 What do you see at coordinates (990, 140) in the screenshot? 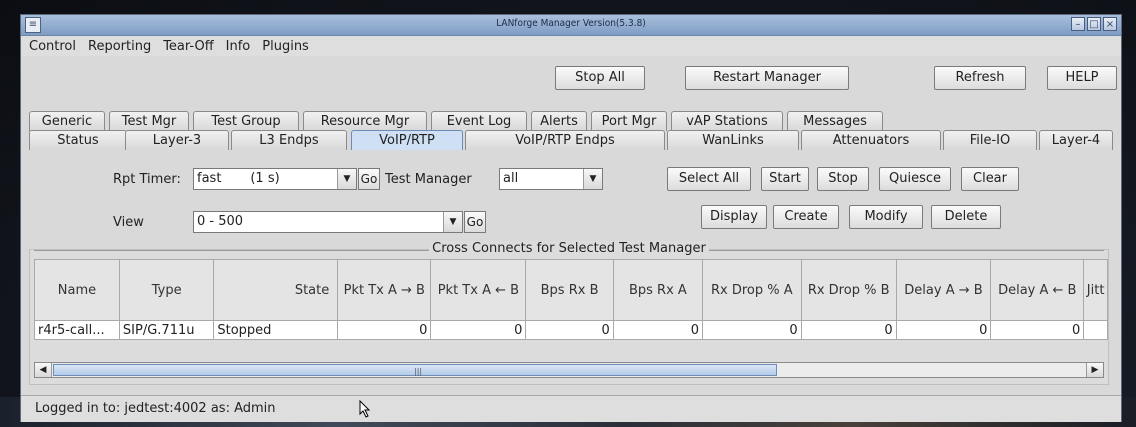
I see `tab-file-io: File-IO` at bounding box center [990, 140].